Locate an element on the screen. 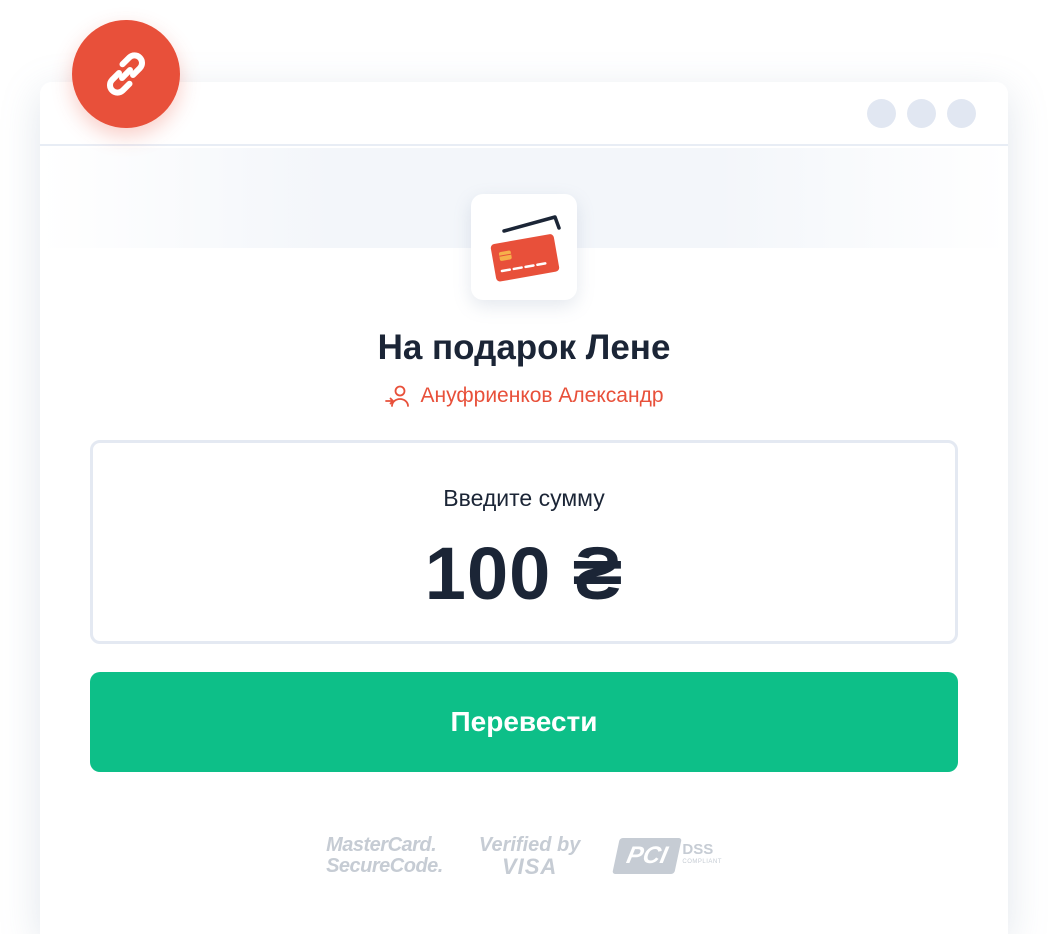 Image resolution: width=1048 pixels, height=934 pixels. owner-line: Ануфриенков Александр is located at coordinates (524, 396).